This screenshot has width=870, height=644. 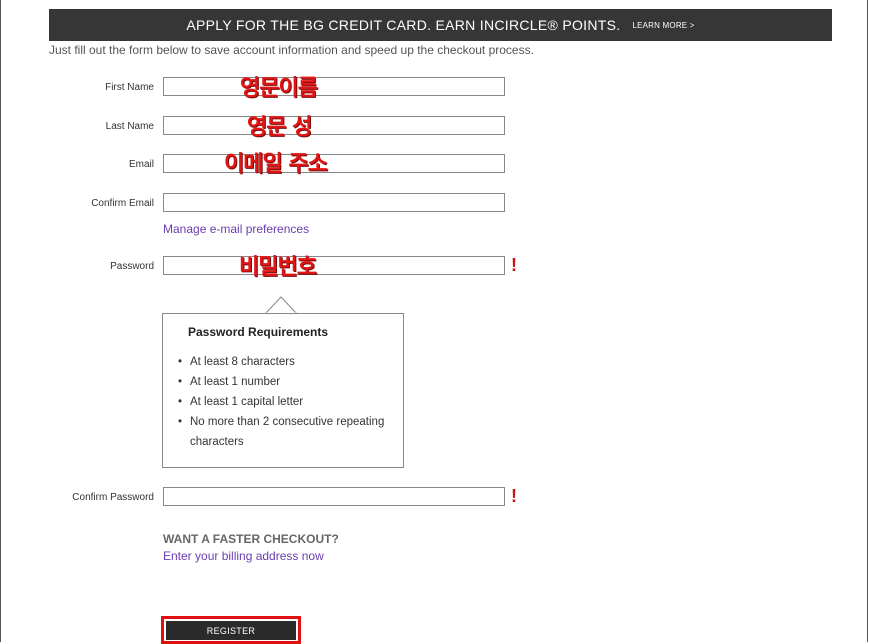 I want to click on learn-more-link: LEARN MORE >, so click(x=663, y=25).